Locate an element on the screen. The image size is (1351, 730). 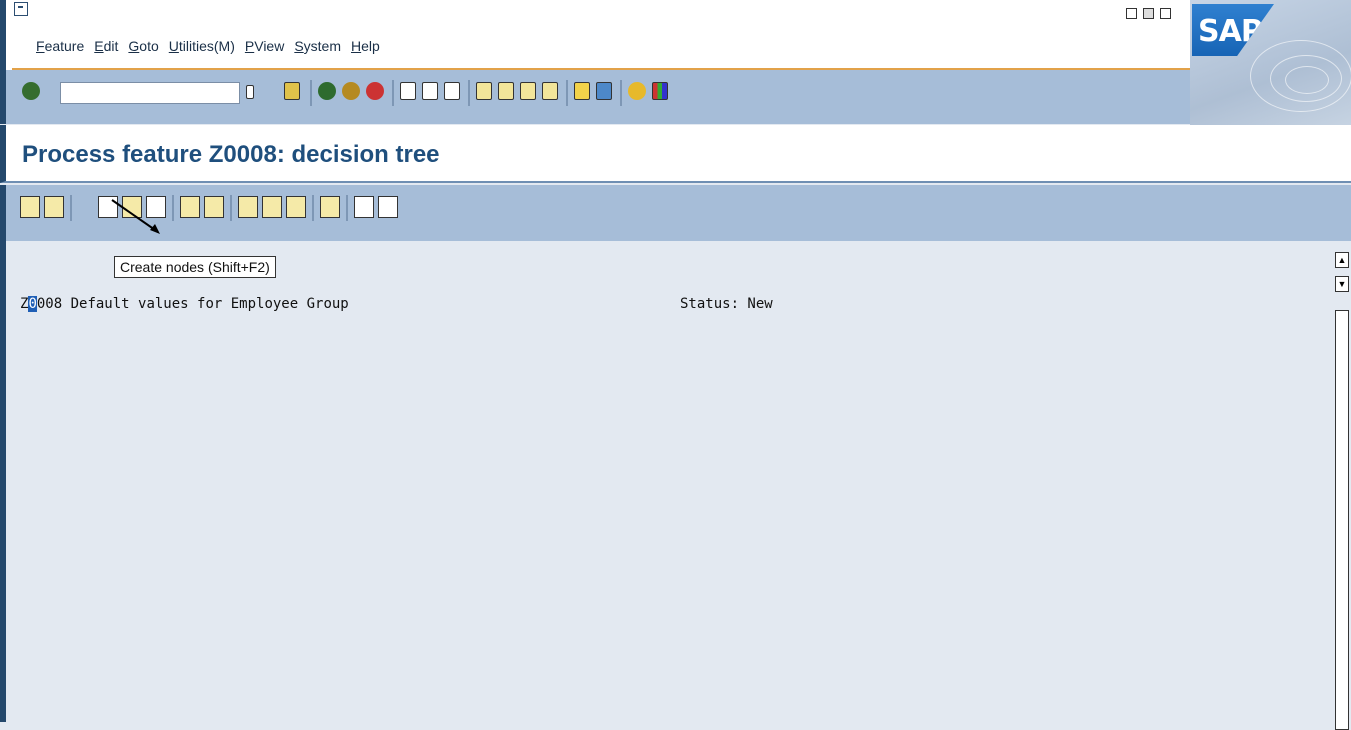
scroll-track is located at coordinates (1342, 520).